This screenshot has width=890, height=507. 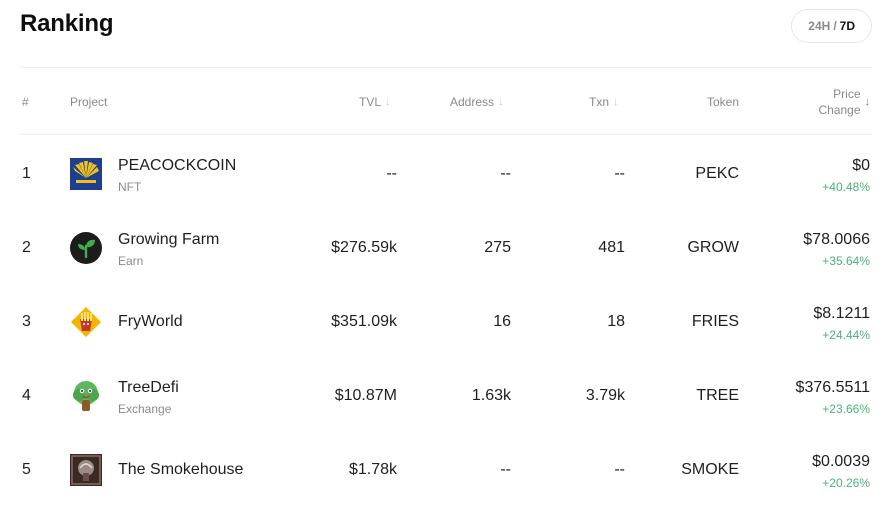 I want to click on col-txn-header: Txn ↓, so click(x=604, y=102).